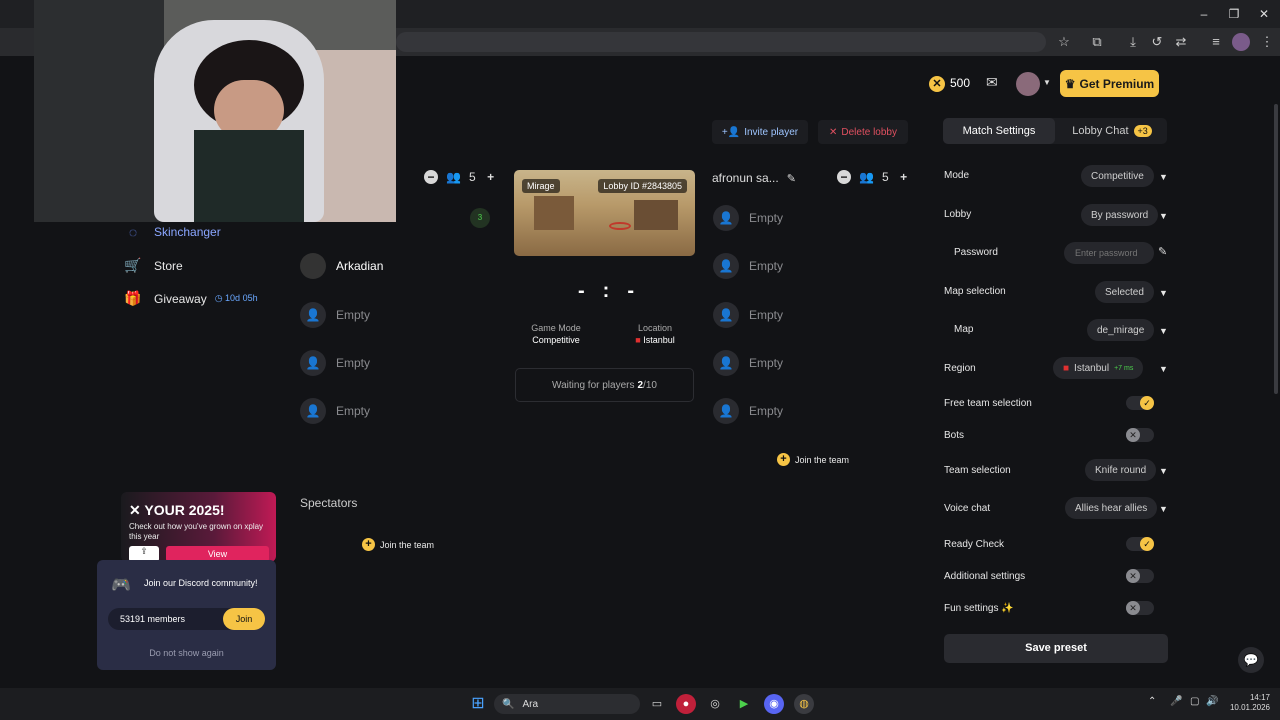 The width and height of the screenshot is (1280, 720). Describe the element at coordinates (133, 265) in the screenshot. I see `cart-icon: 🛒` at that location.